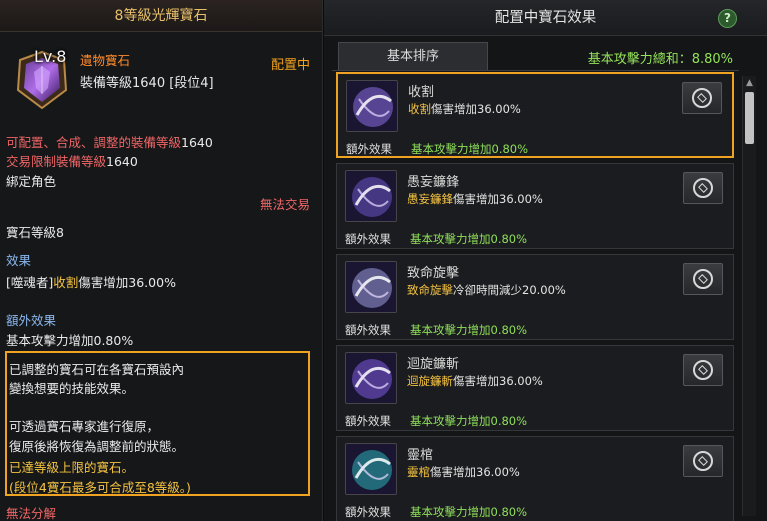  What do you see at coordinates (371, 378) in the screenshot?
I see `spin-slash-icon` at bounding box center [371, 378].